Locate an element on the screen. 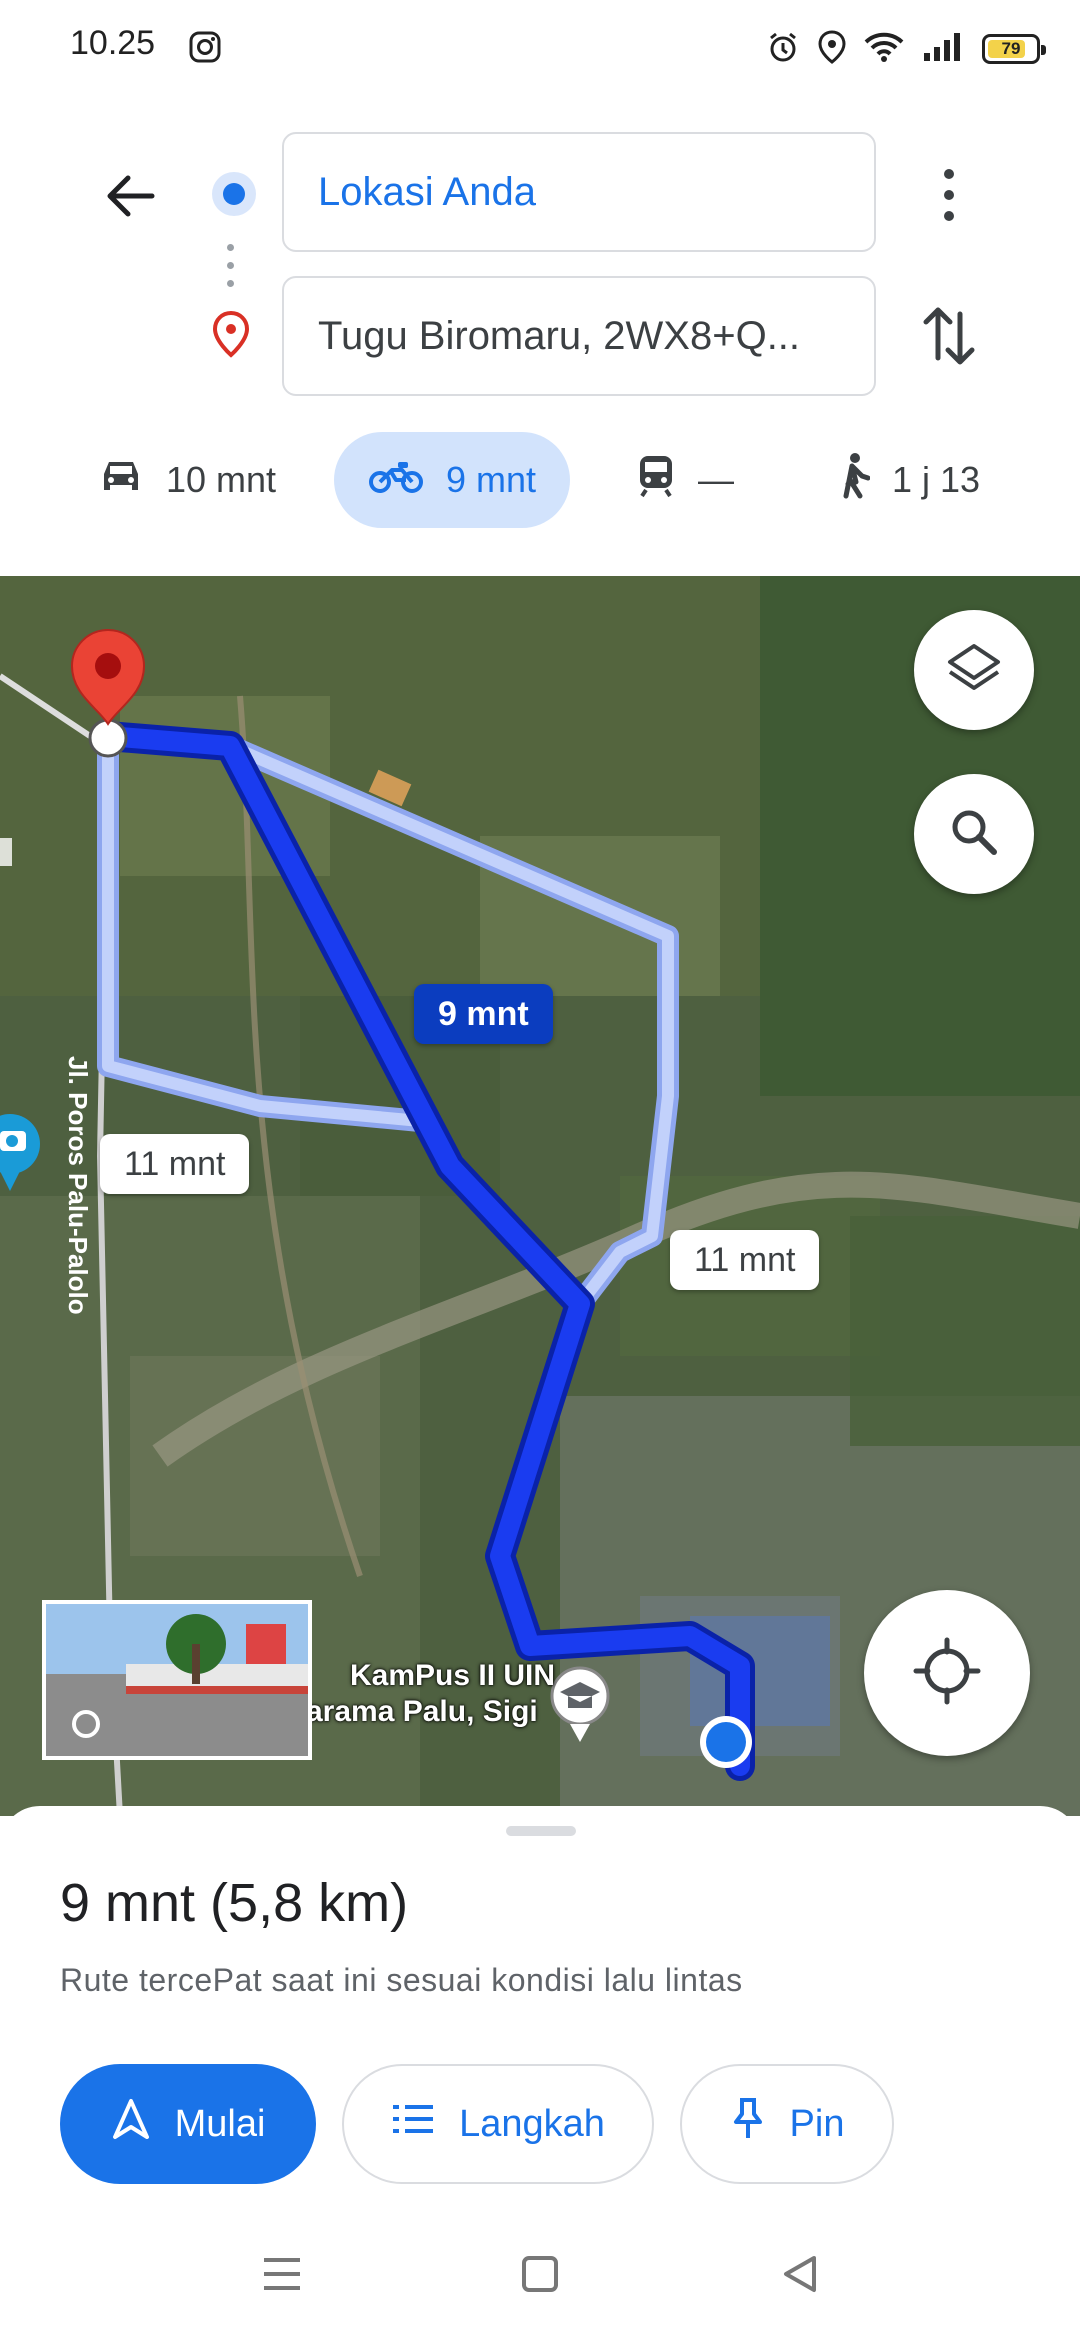 Image resolution: width=1080 pixels, height=2340 pixels. battery-icon: 79 is located at coordinates (1014, 49).